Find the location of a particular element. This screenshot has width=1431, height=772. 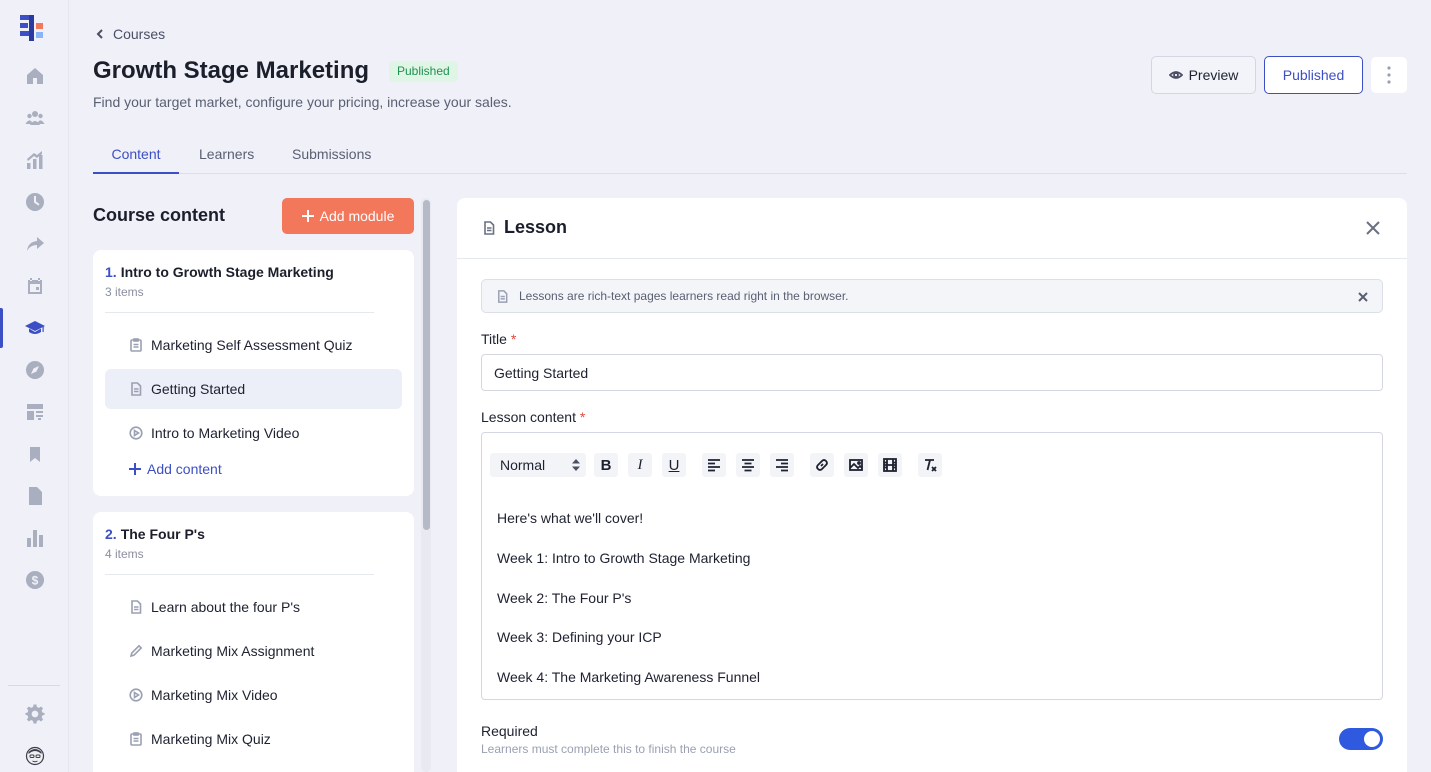

content-item: Learn about the four P's is located at coordinates (253, 607).